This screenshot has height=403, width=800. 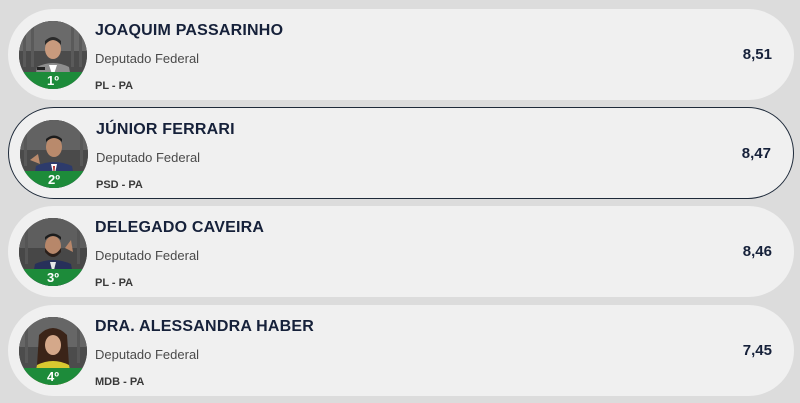 What do you see at coordinates (119, 185) in the screenshot?
I see `politician-party: PSD - PA` at bounding box center [119, 185].